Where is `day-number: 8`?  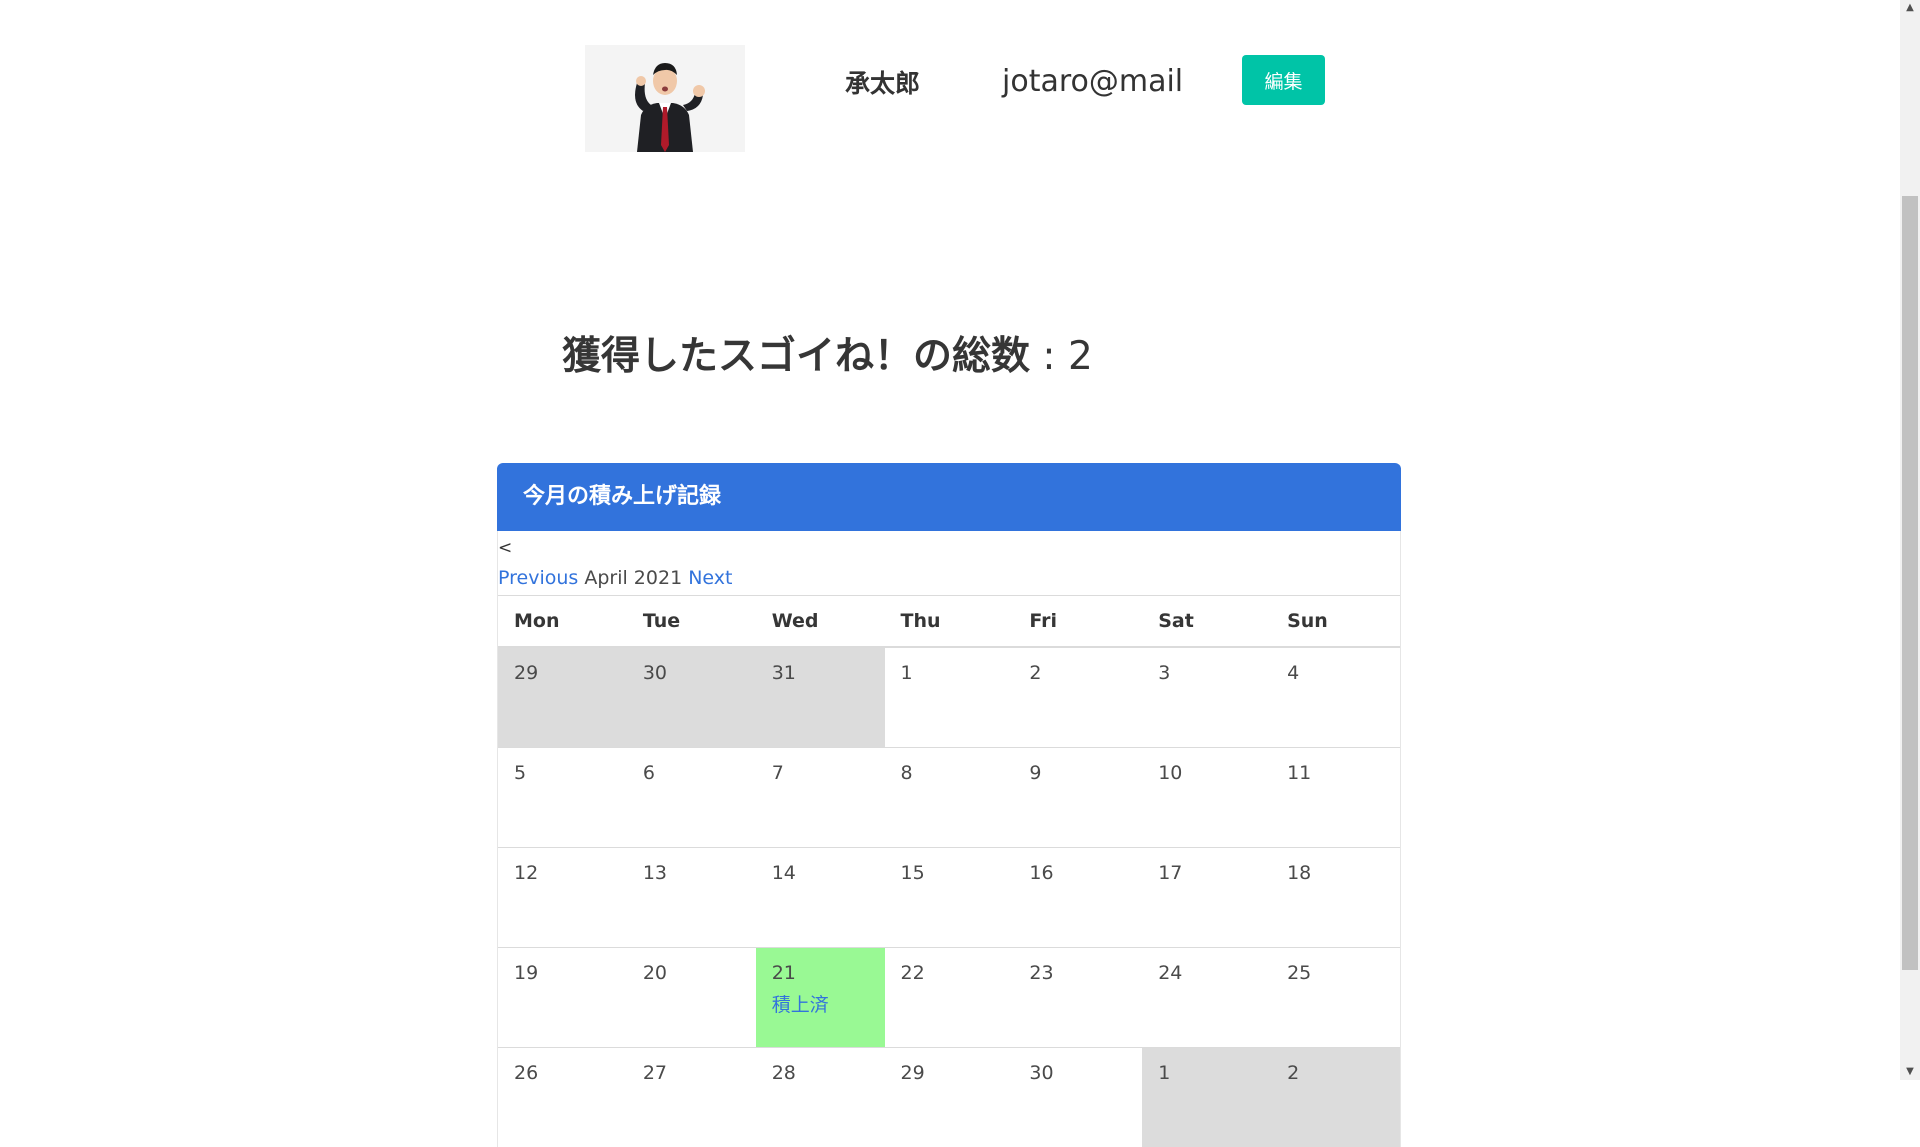
day-number: 8 is located at coordinates (906, 772).